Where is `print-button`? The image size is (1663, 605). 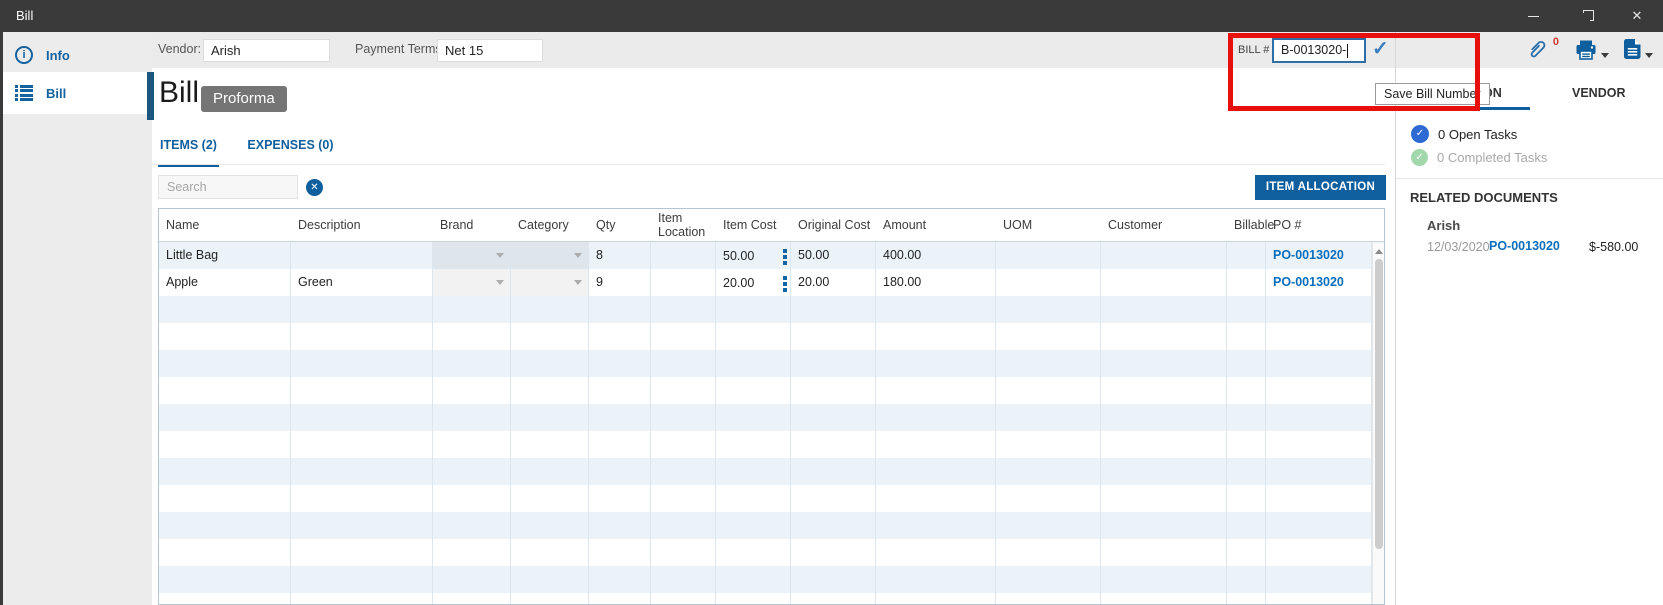 print-button is located at coordinates (1586, 50).